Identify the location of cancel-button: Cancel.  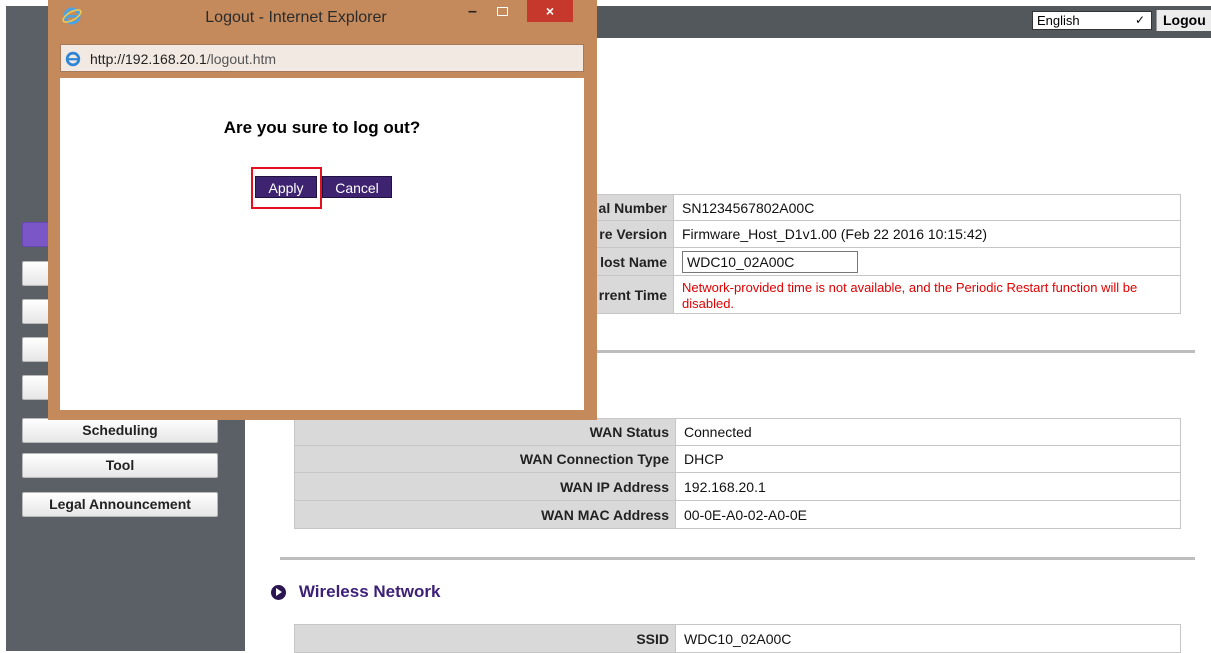
(357, 187).